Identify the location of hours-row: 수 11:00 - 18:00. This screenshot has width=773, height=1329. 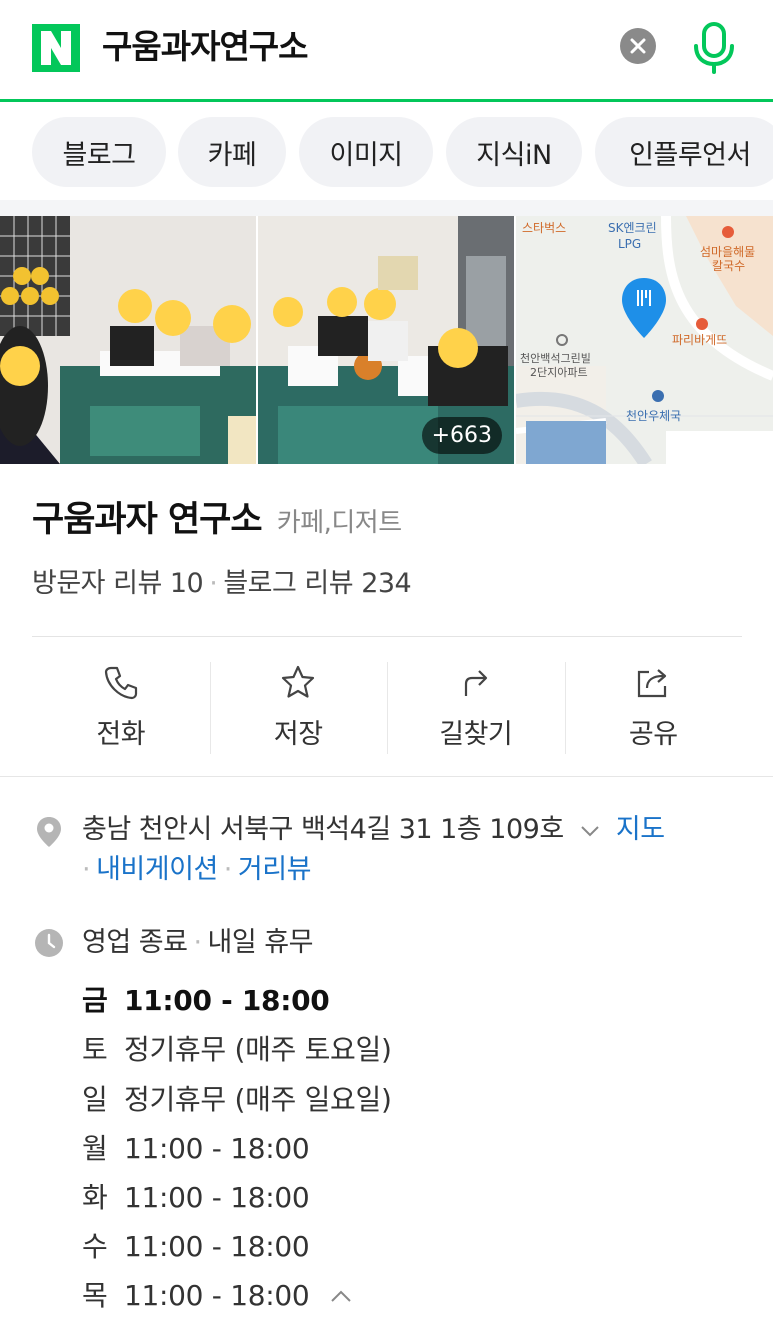
(196, 1247).